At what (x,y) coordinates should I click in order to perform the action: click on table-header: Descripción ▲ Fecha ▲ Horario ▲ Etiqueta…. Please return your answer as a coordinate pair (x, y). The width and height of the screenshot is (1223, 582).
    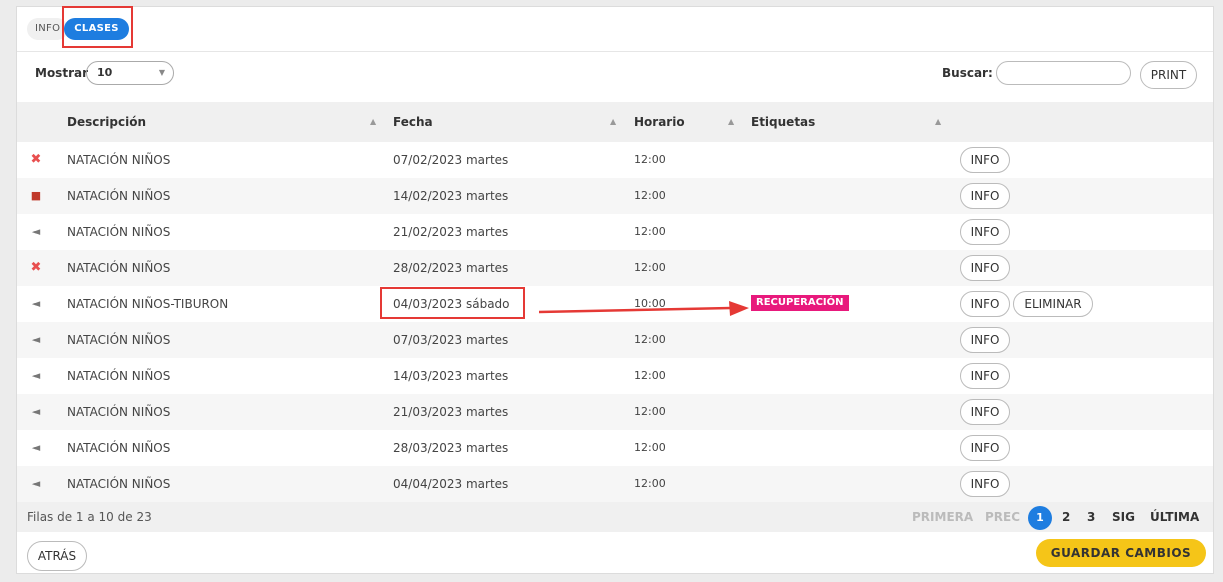
    Looking at the image, I should click on (615, 122).